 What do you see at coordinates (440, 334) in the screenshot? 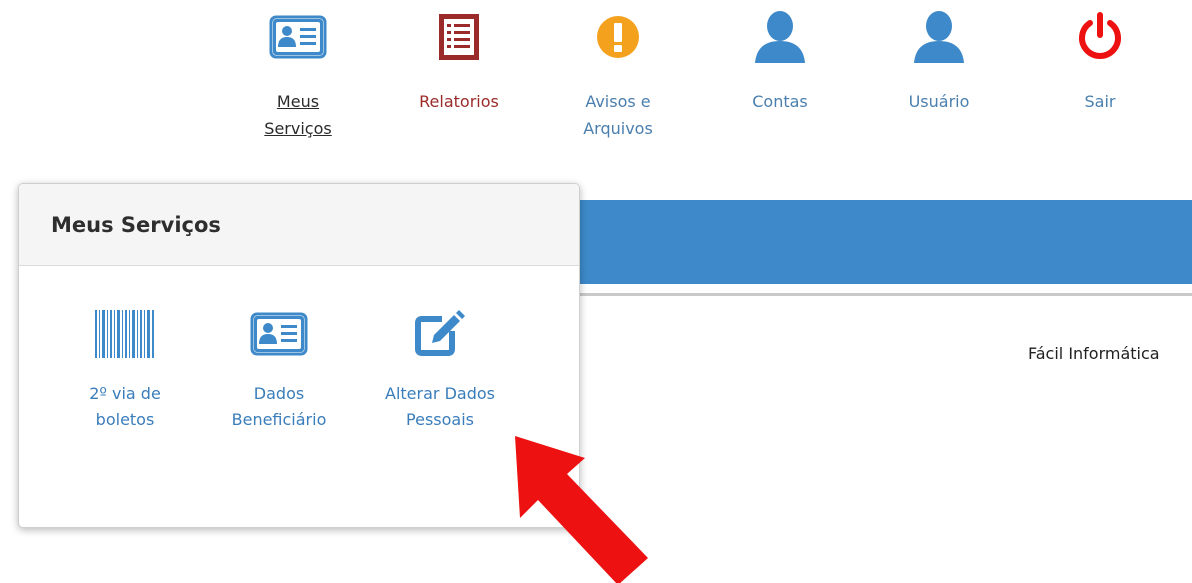
I see `edit-icon` at bounding box center [440, 334].